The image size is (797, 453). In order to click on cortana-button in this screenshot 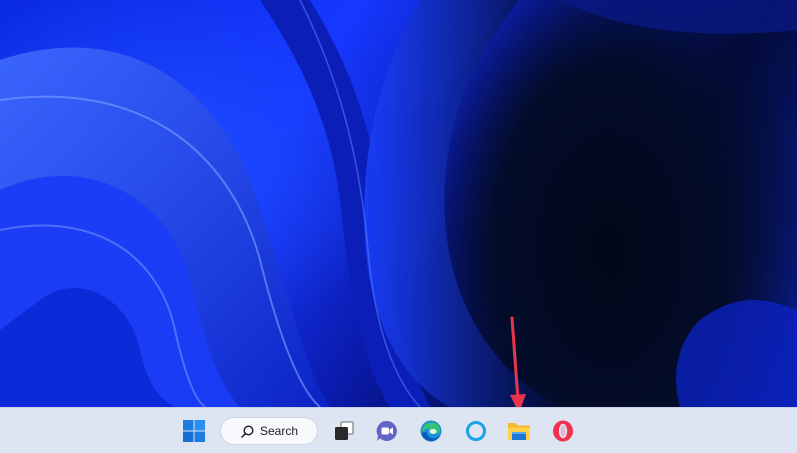, I will do `click(476, 431)`.